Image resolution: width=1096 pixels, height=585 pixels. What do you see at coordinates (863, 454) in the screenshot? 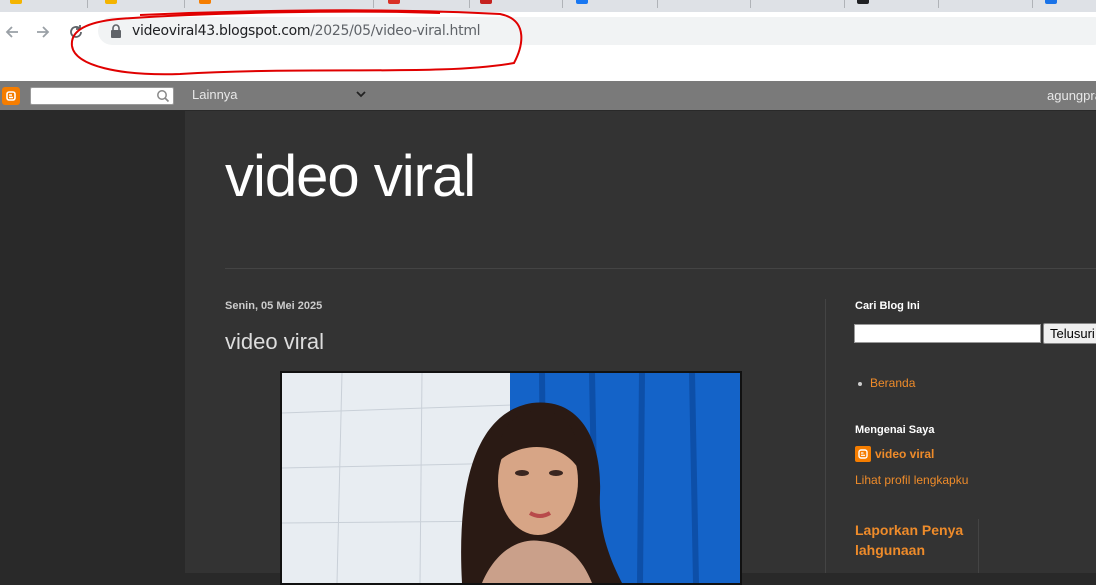
I see `blogger-profile-icon` at bounding box center [863, 454].